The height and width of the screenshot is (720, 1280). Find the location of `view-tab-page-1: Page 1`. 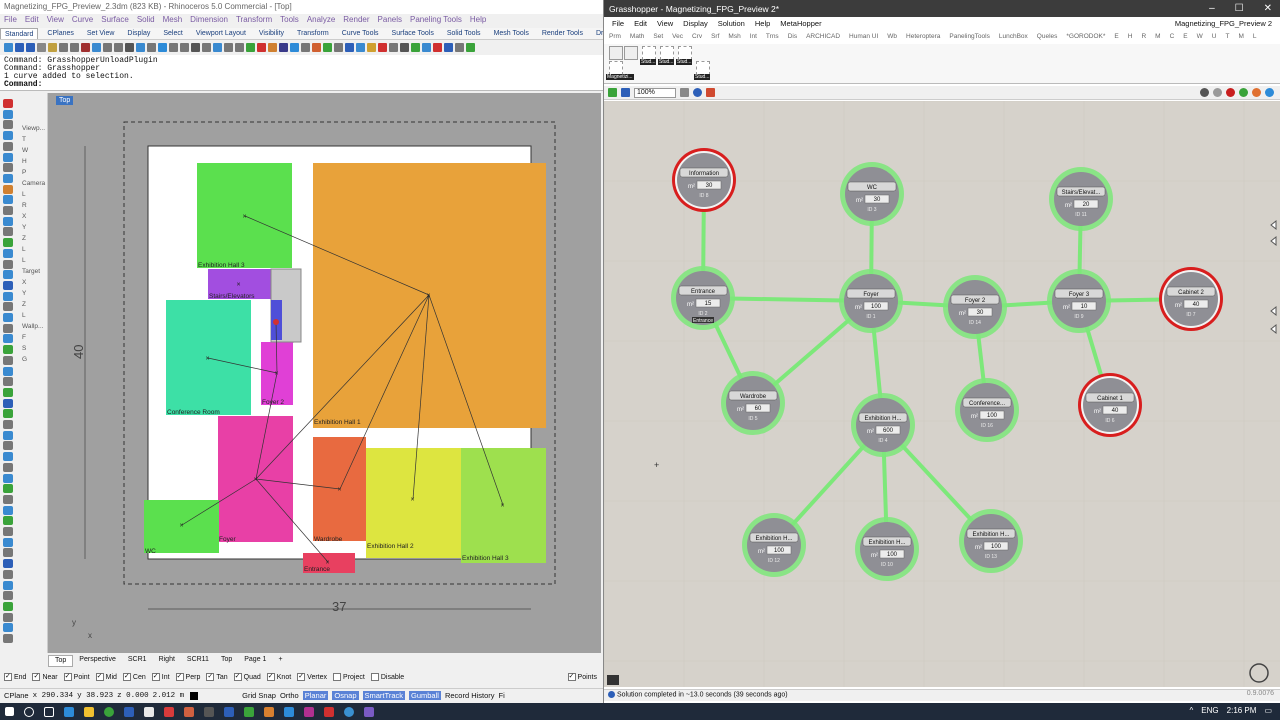

view-tab-page-1: Page 1 is located at coordinates (255, 661).